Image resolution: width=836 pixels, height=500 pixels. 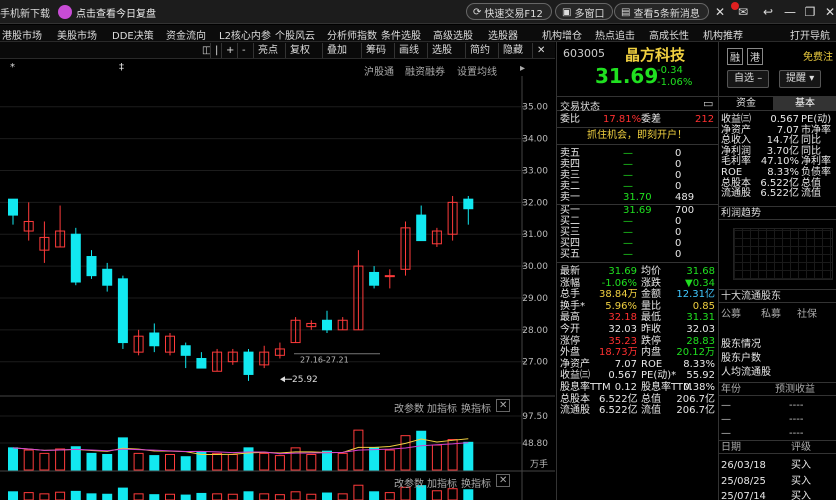 I want to click on settings-arrow-icon: ▸, so click(x=522, y=68).